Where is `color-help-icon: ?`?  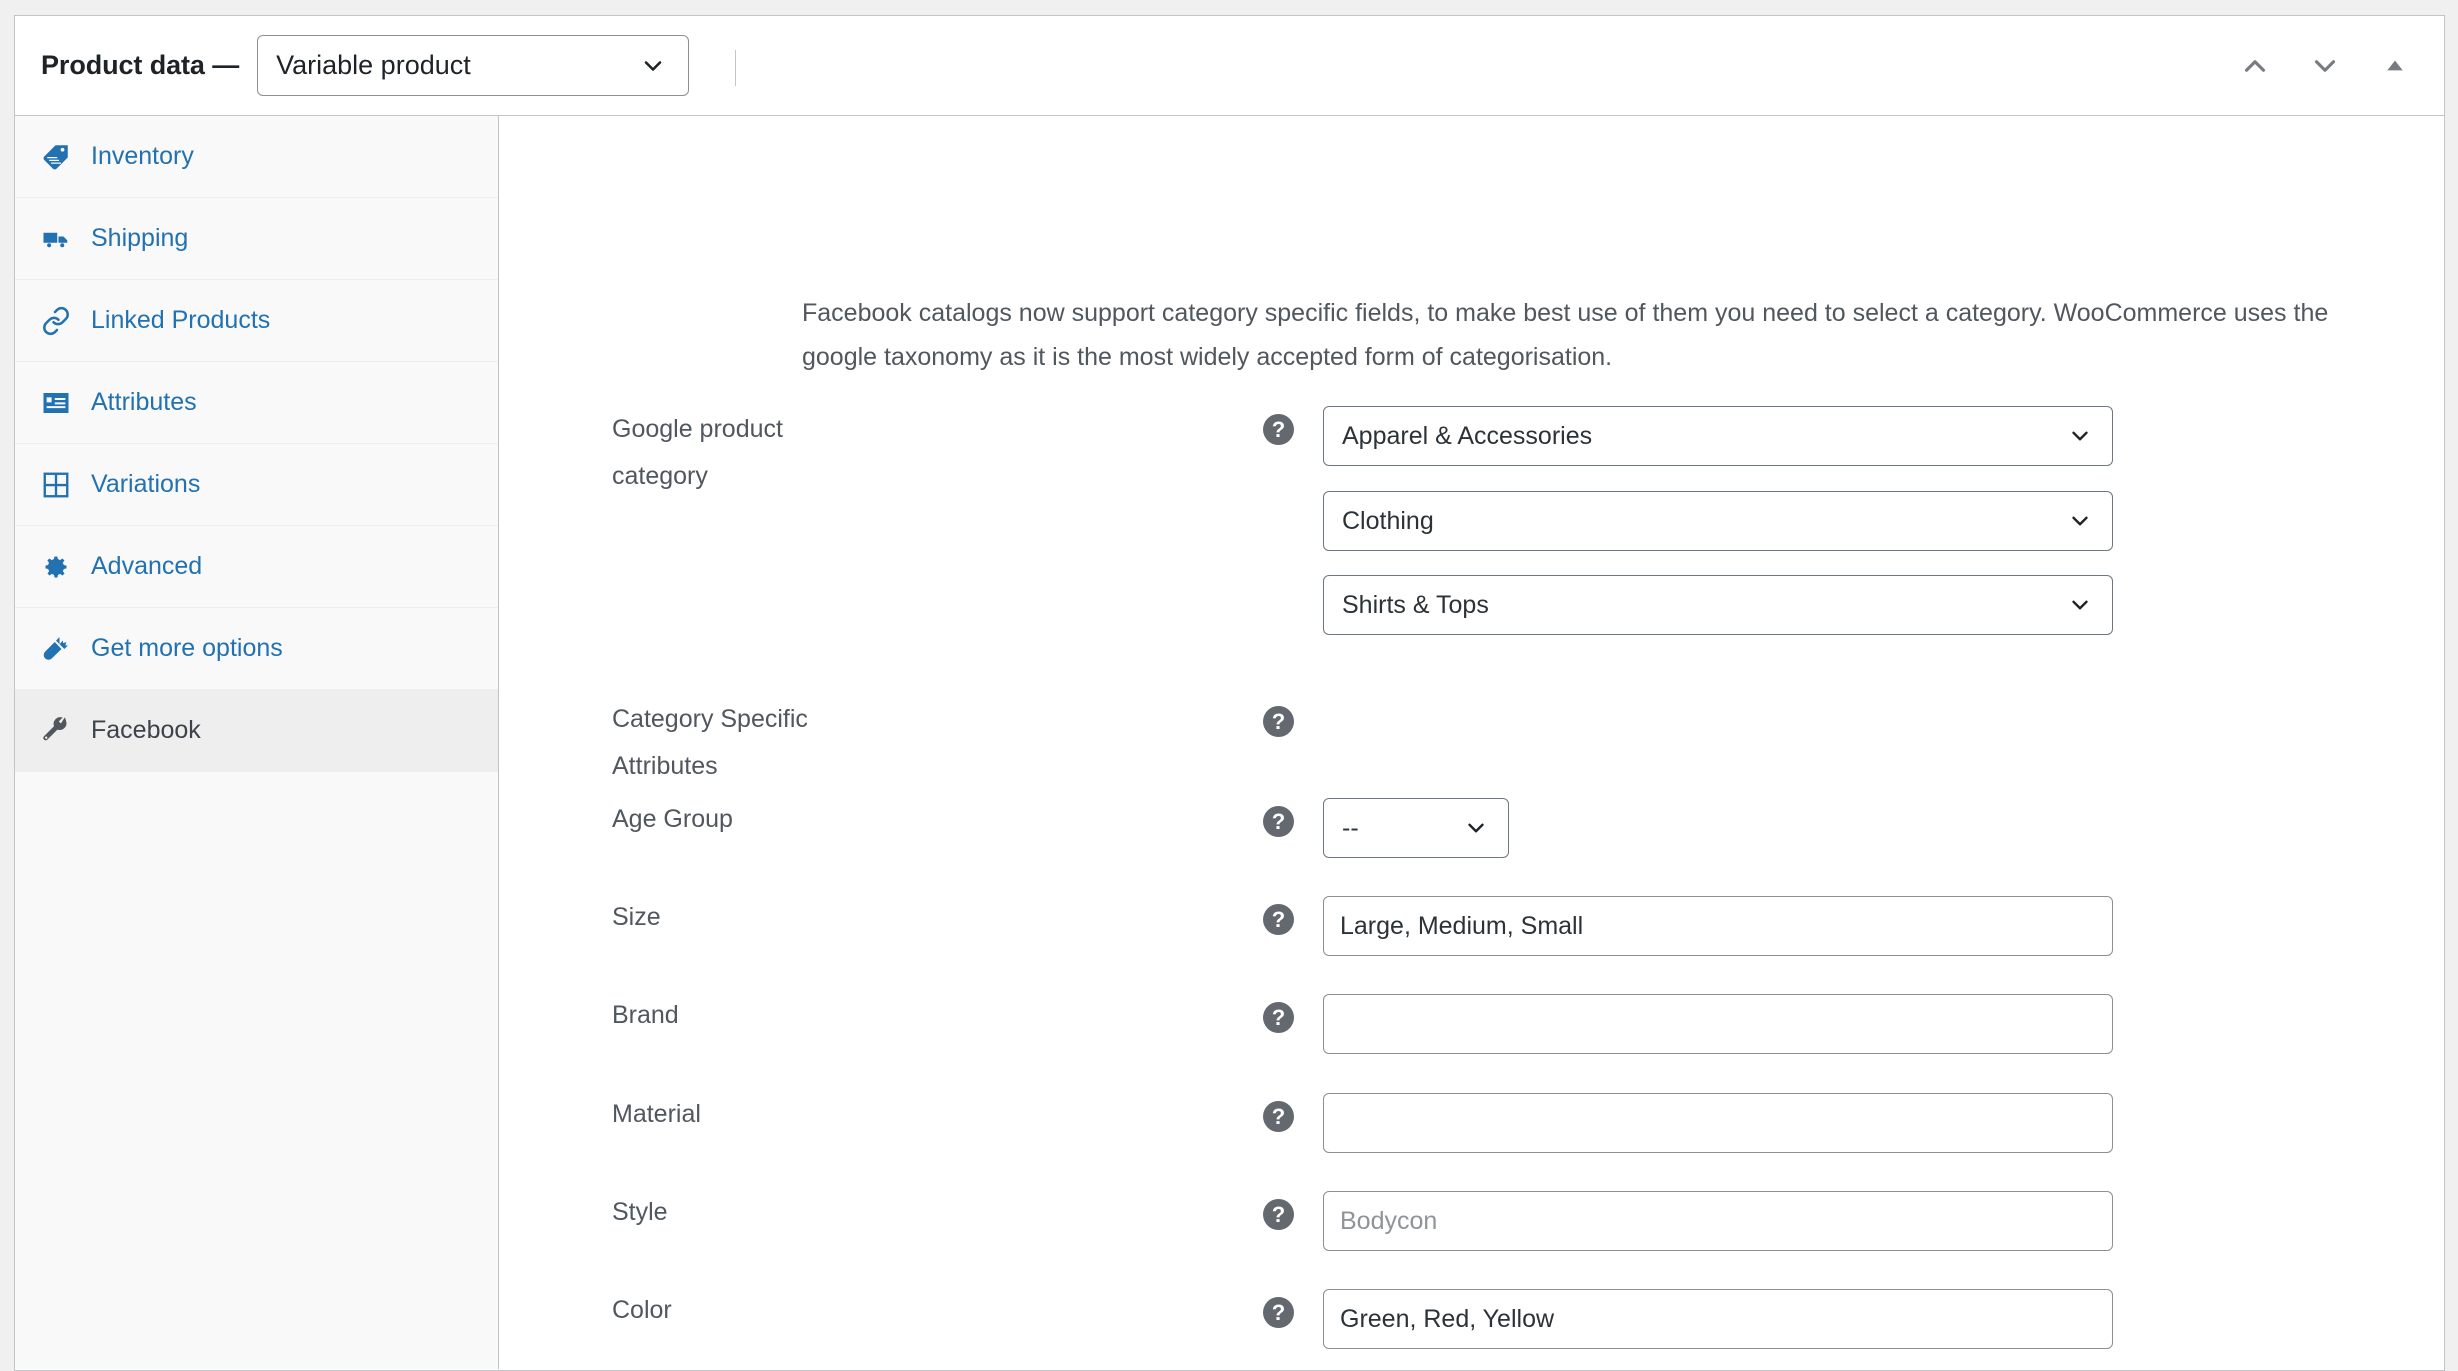 color-help-icon: ? is located at coordinates (1278, 1312).